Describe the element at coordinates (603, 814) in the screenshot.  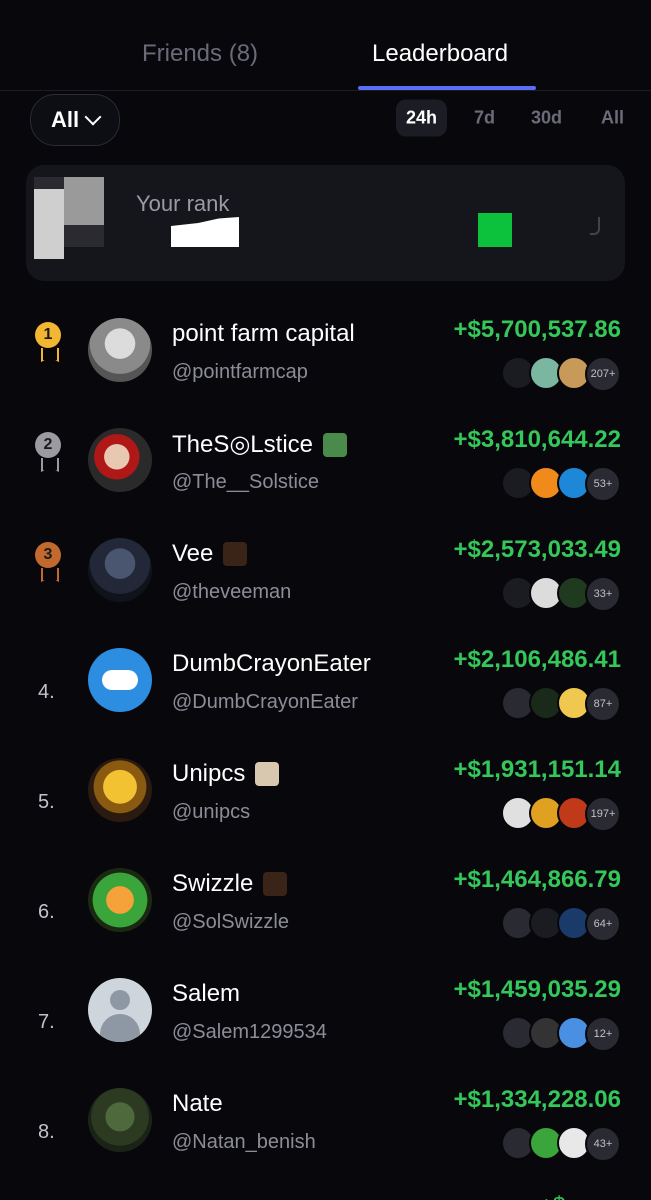
I see `more-tokens-count: 197+` at that location.